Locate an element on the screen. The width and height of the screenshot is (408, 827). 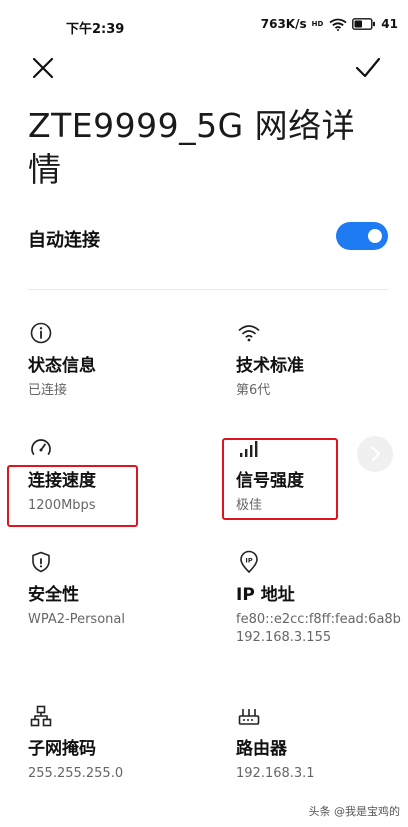
detail-value: 第6代 is located at coordinates (253, 390).